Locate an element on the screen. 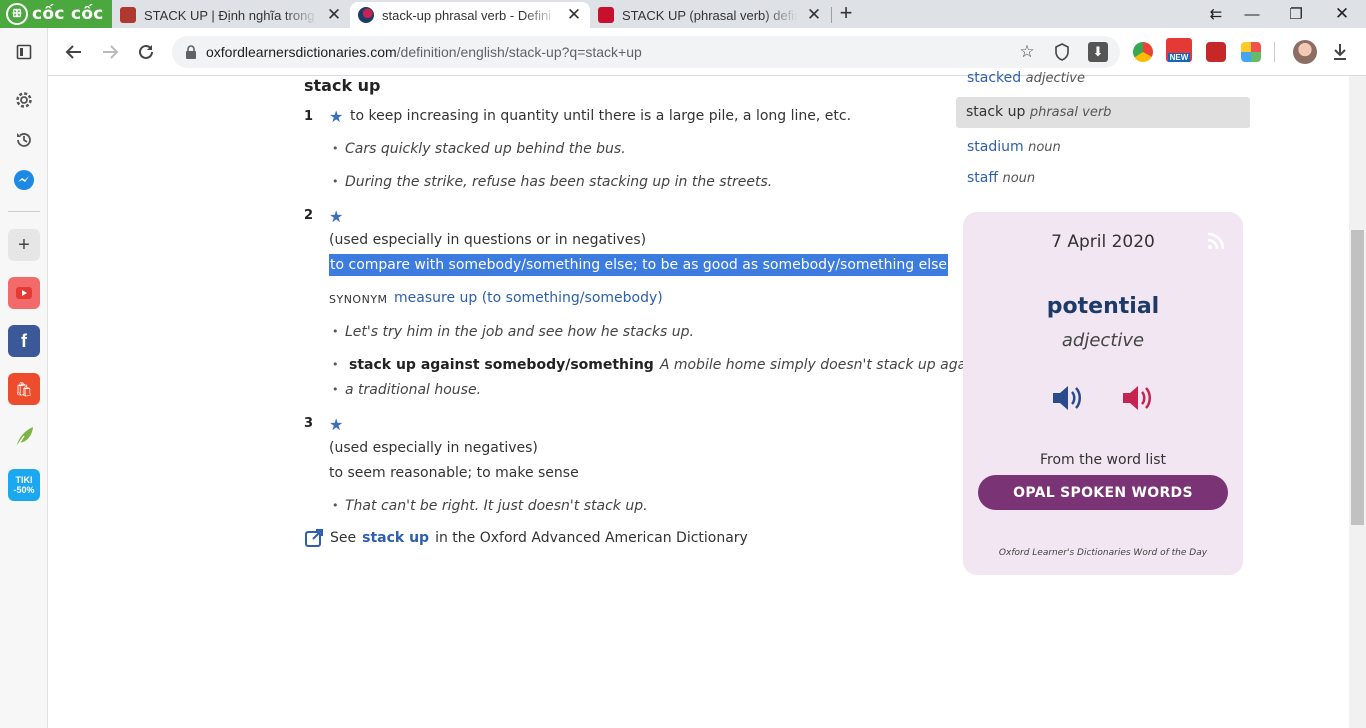 This screenshot has height=728, width=1366. bookmark-star-icon: ☆ is located at coordinates (1027, 52).